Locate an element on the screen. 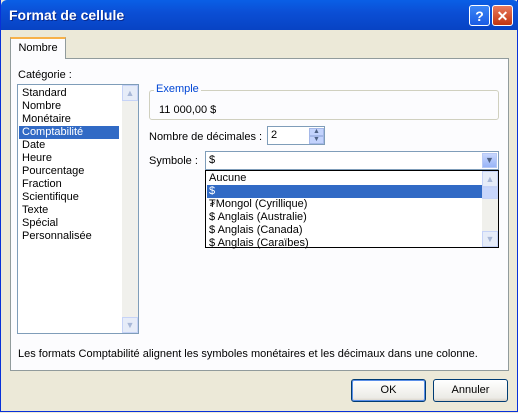 Image resolution: width=518 pixels, height=413 pixels. category-label: Catégorie : is located at coordinates (45, 75).